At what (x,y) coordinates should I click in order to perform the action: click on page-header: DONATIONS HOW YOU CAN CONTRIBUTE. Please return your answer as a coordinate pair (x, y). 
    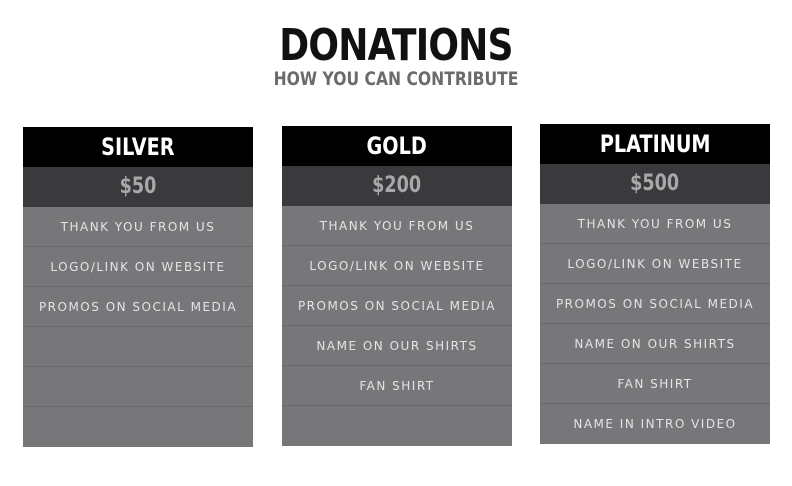
    Looking at the image, I should click on (396, 55).